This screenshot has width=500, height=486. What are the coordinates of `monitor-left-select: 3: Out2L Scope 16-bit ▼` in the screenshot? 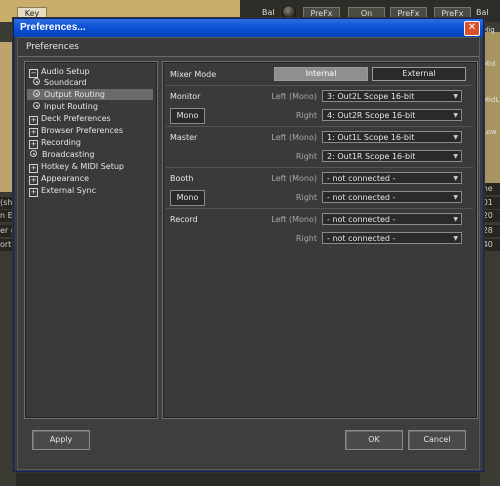 It's located at (392, 96).